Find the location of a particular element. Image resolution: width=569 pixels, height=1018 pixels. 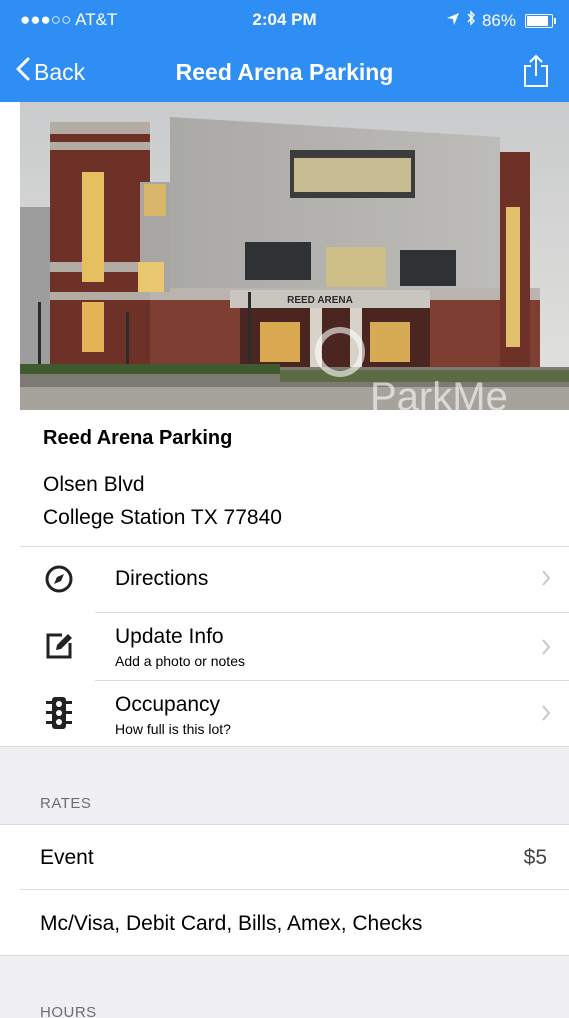

occupancy-label: Occupancy is located at coordinates (168, 704).